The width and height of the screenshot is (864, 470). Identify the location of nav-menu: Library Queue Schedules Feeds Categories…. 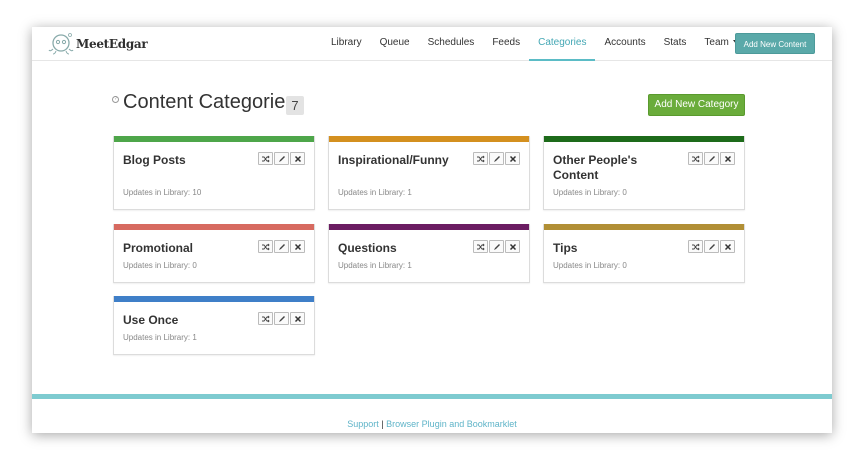
(535, 44).